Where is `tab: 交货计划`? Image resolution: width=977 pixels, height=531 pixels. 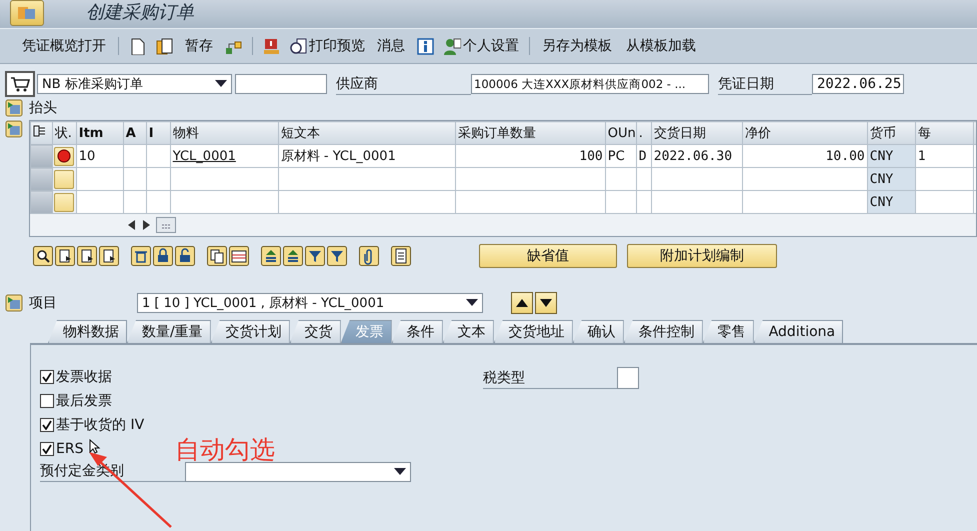
tab: 交货计划 is located at coordinates (250, 331).